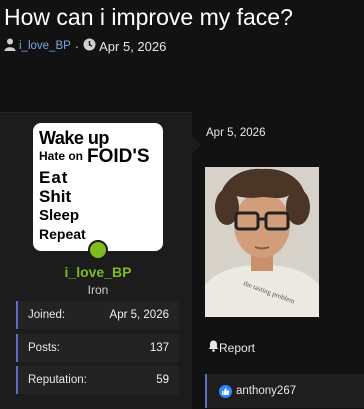 The image size is (364, 409). I want to click on thread-meta: i_love_BP · Apr 5, 2026, so click(85, 46).